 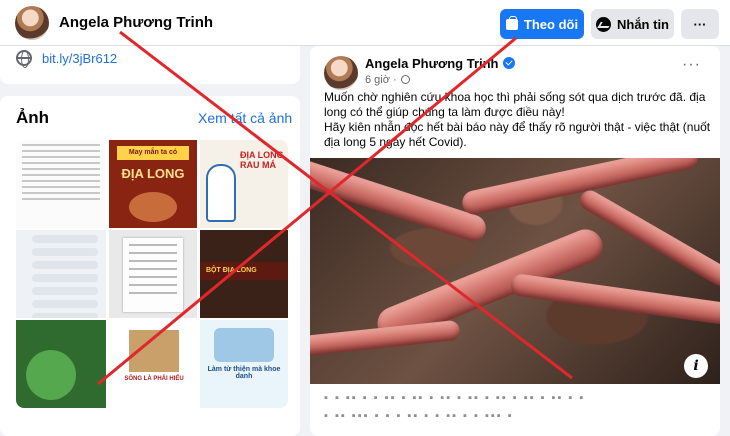 I want to click on profile-name: Angela Phương Trinh, so click(x=136, y=22).